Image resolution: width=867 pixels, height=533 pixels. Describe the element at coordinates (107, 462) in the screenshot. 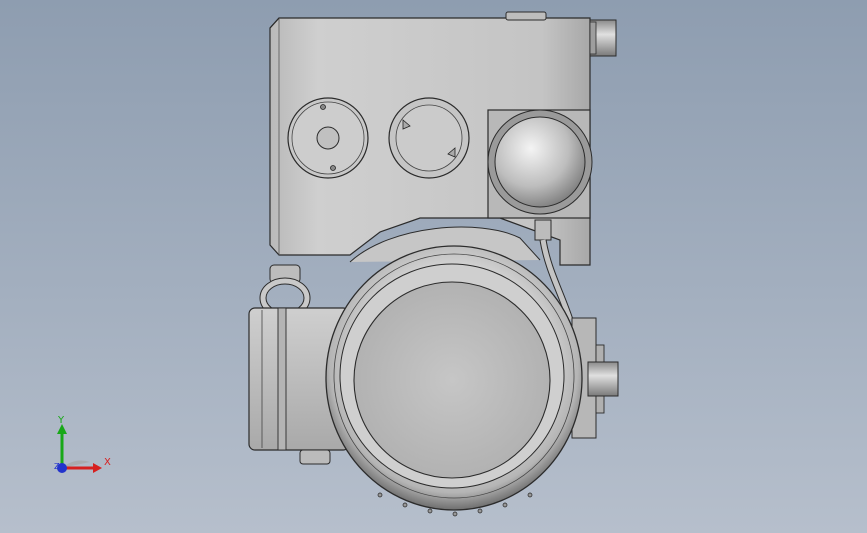

I see `x-axis-label: X` at that location.